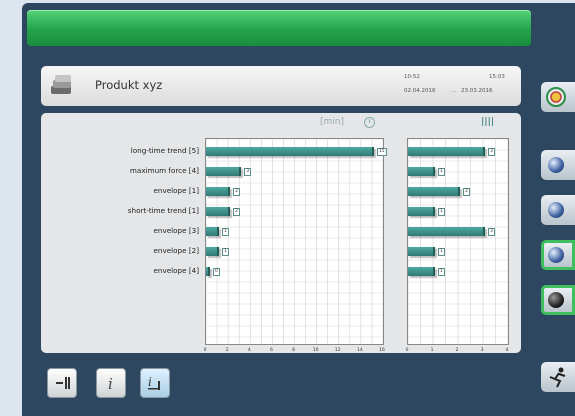  Describe the element at coordinates (293, 350) in the screenshot. I see `x-tick-label: 8` at that location.